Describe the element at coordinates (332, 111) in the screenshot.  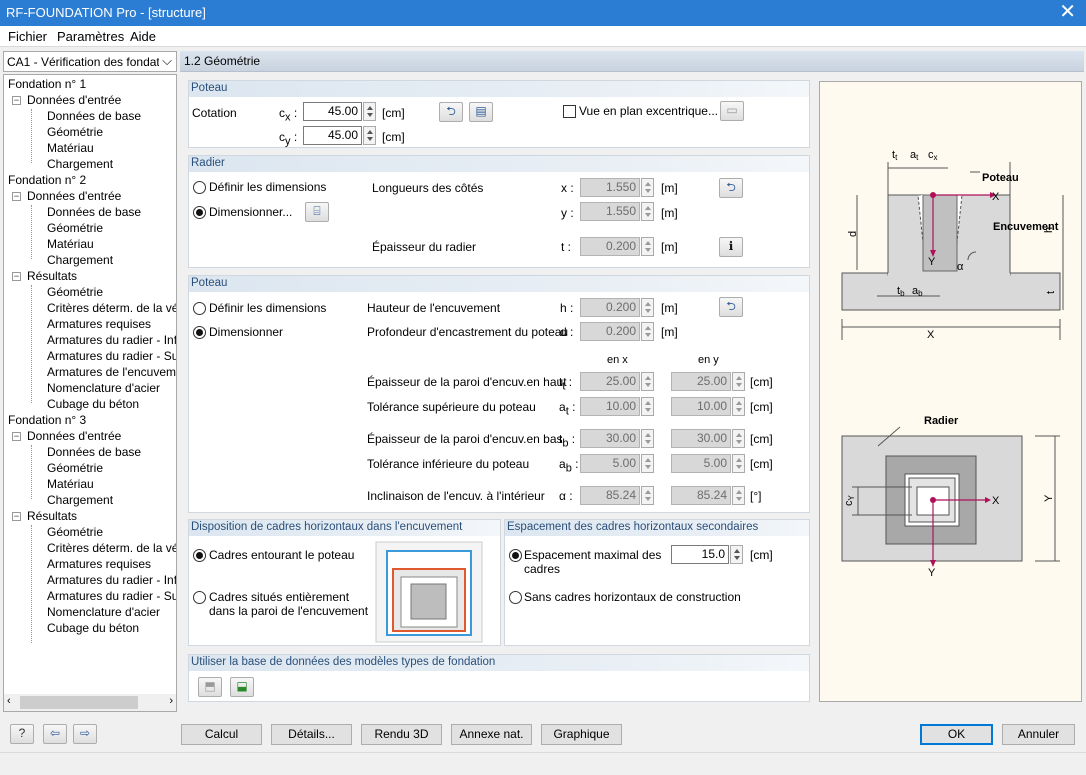
I see `cx-input: 45.00` at that location.